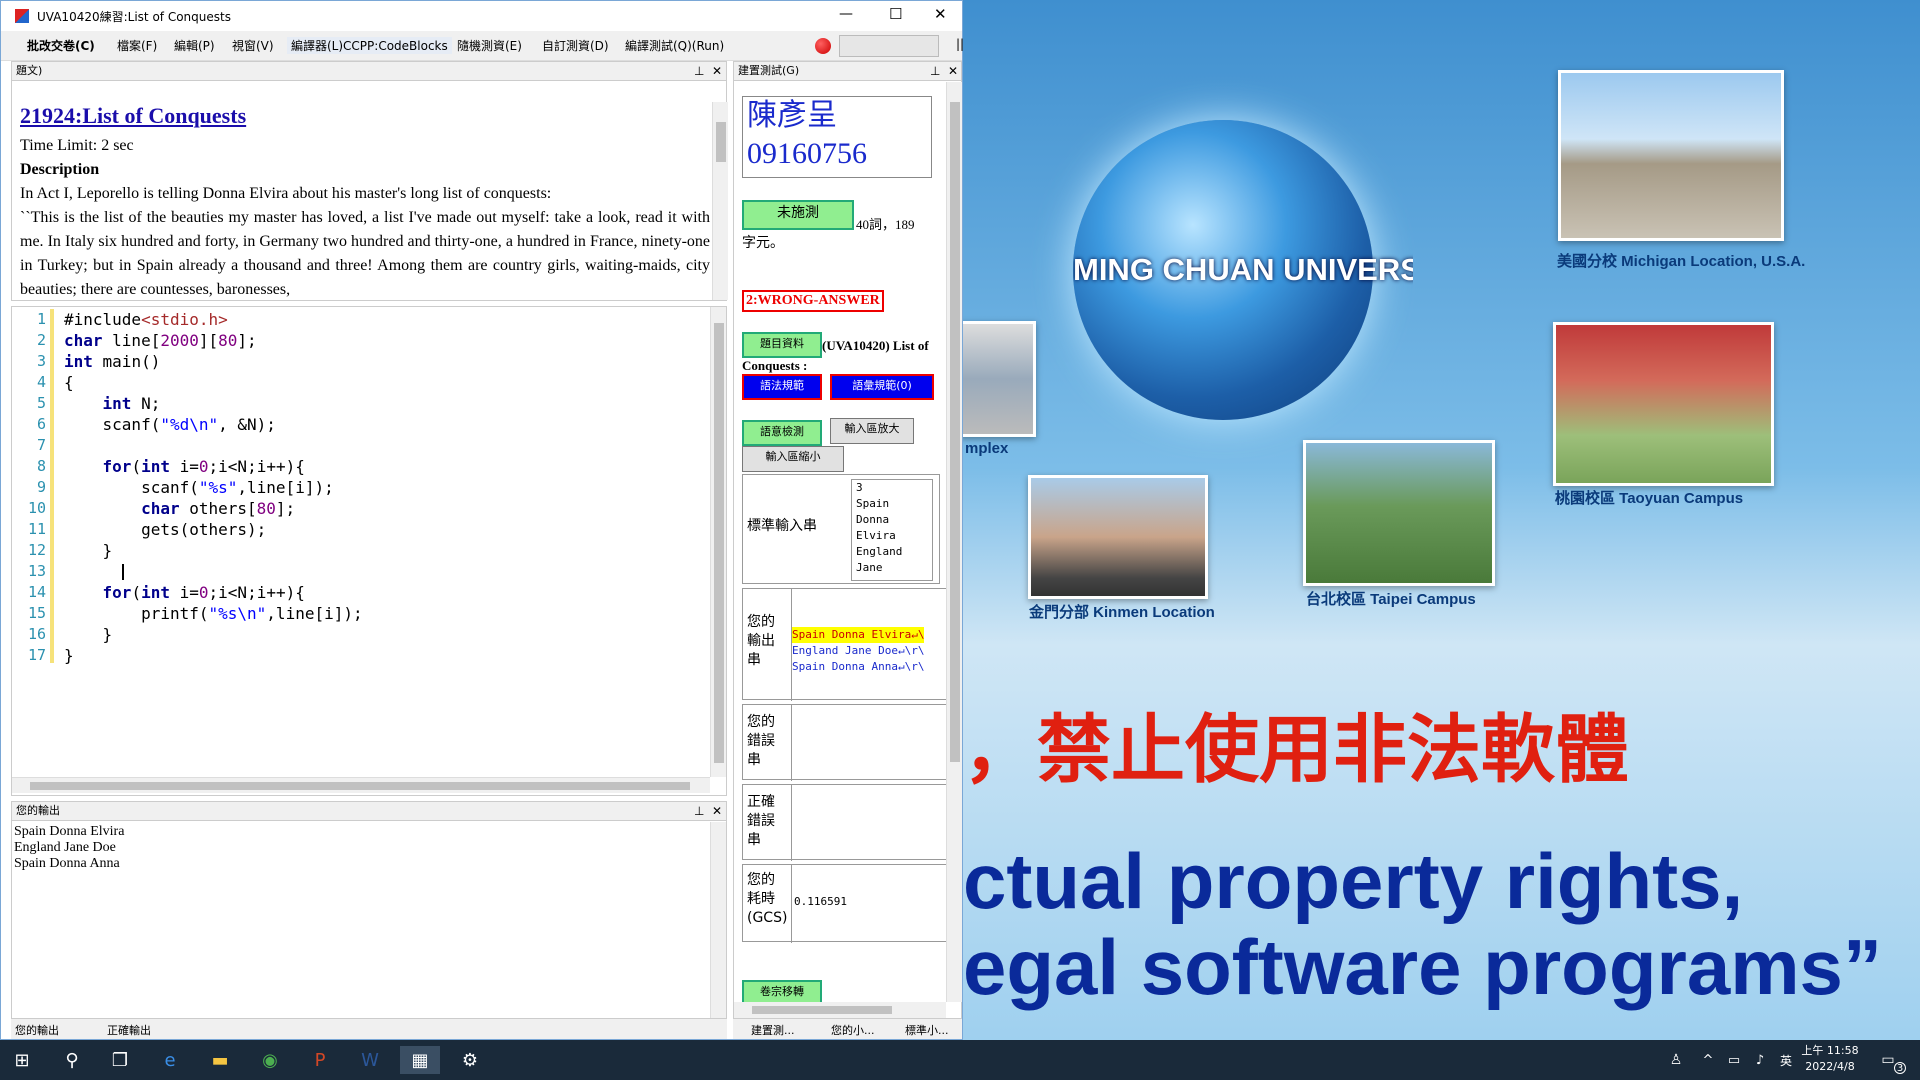 The image size is (1920, 1080). I want to click on word-count: 40詞，189, so click(885, 224).